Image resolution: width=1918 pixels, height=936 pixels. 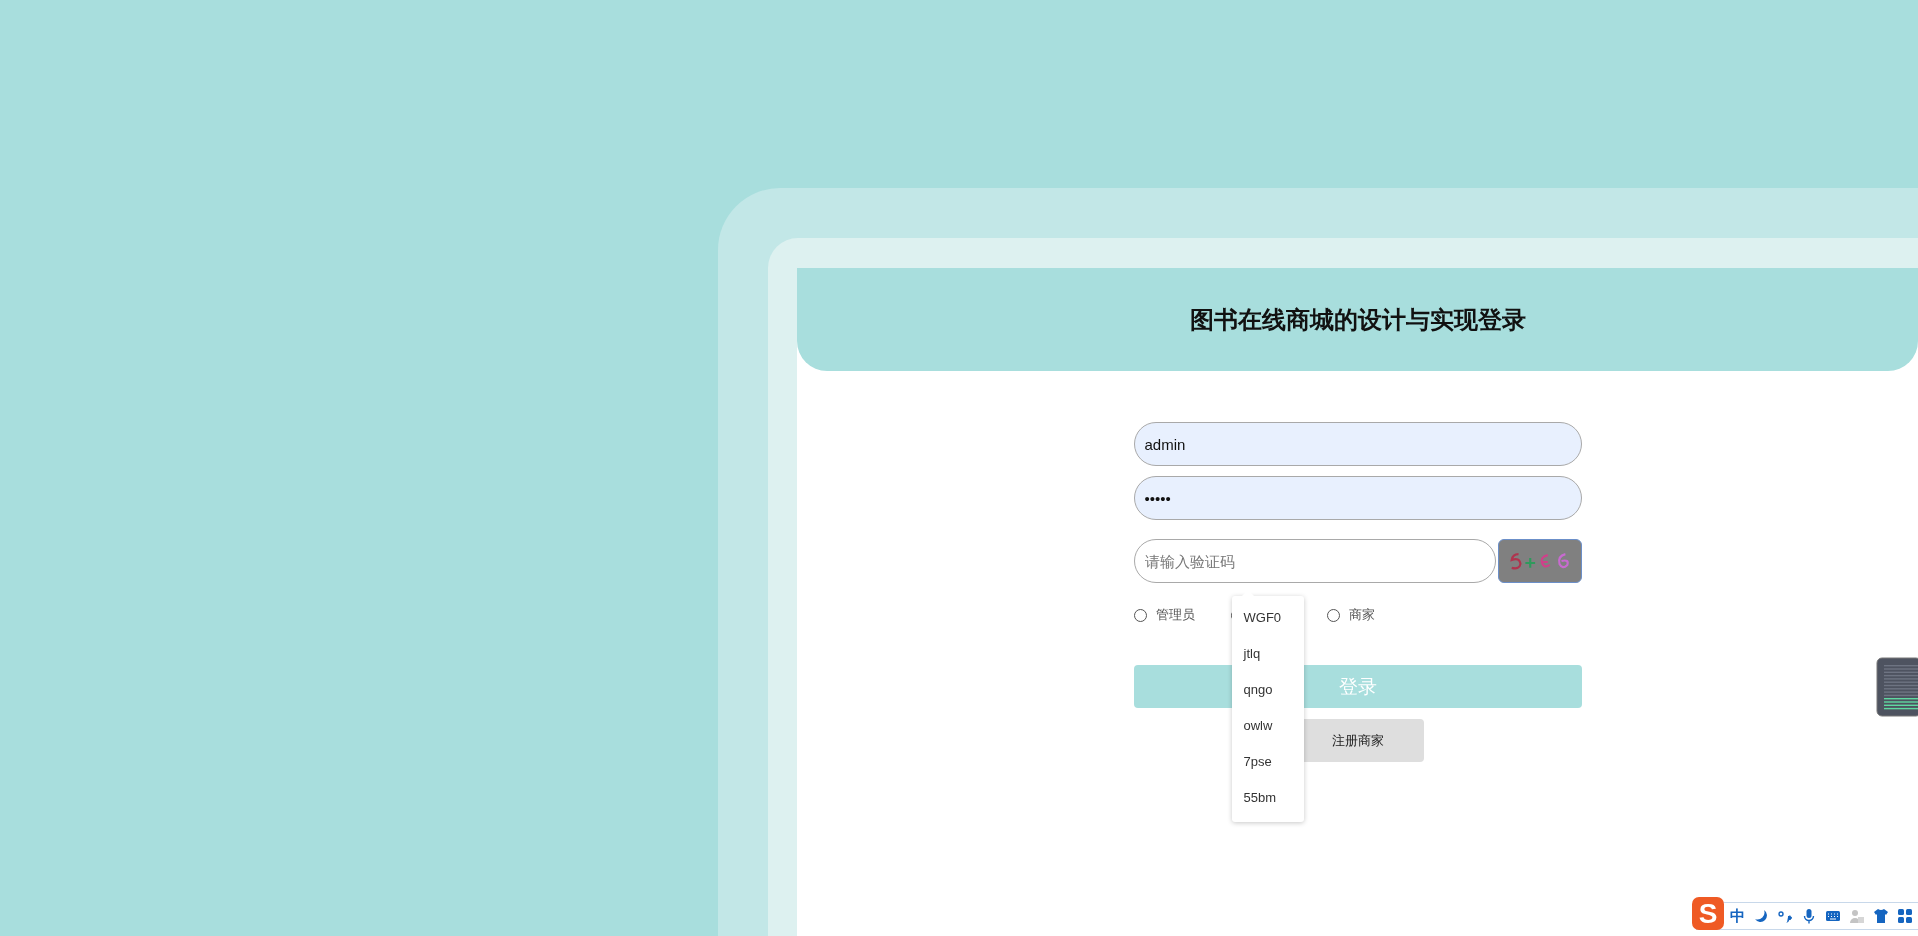 I want to click on keyboard-icon, so click(x=1833, y=916).